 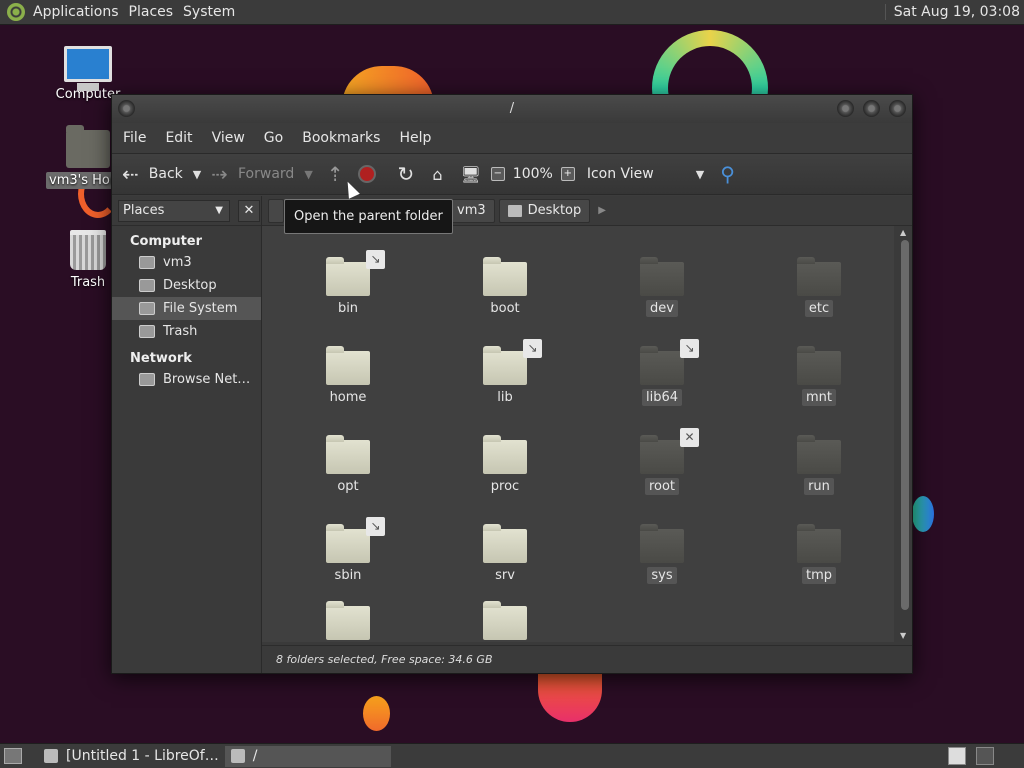 I want to click on sidebar-item-file-system: File System, so click(x=186, y=308).